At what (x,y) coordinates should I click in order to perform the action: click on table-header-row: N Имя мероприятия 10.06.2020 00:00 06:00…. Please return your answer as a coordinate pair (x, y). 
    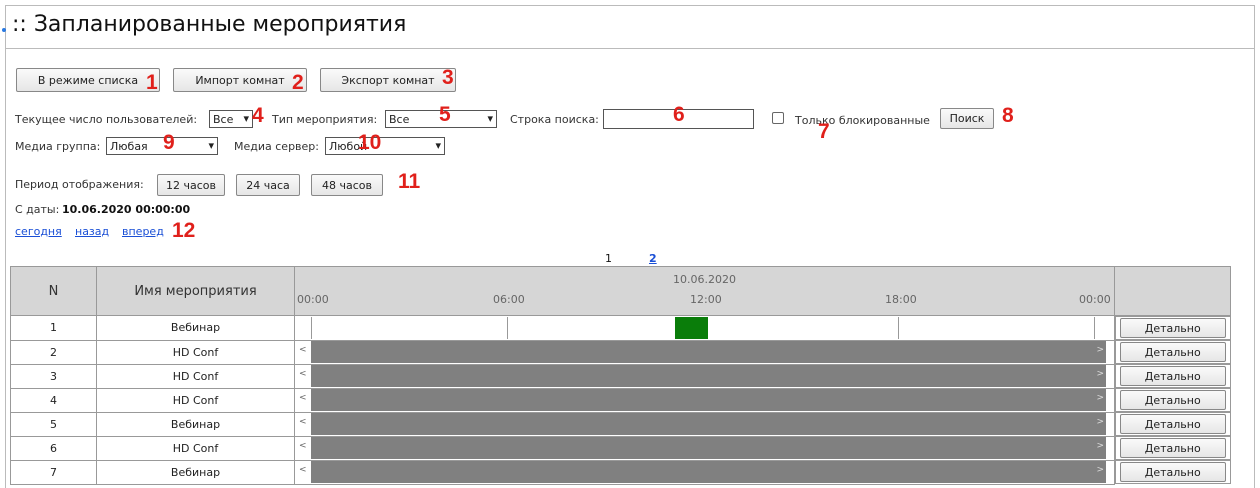
    Looking at the image, I should click on (620, 291).